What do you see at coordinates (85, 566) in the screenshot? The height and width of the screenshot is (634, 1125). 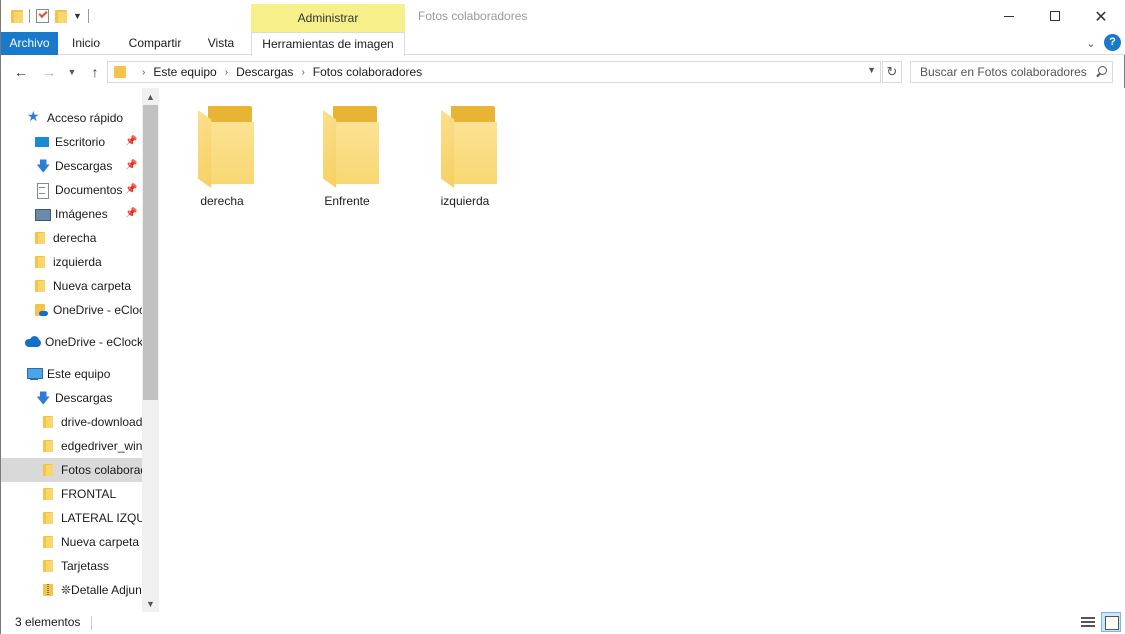 I see `sidebar-item-label: Tarjetass` at bounding box center [85, 566].